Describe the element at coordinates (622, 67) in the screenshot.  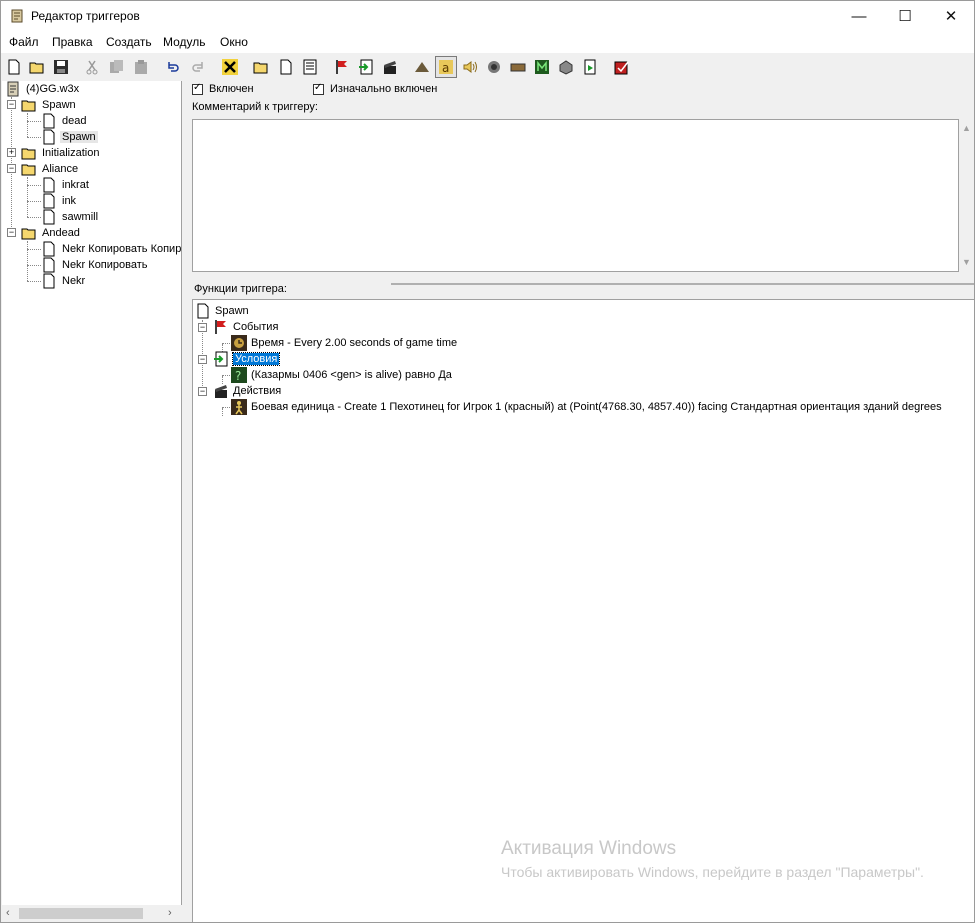
I see `quest-editor-button` at that location.